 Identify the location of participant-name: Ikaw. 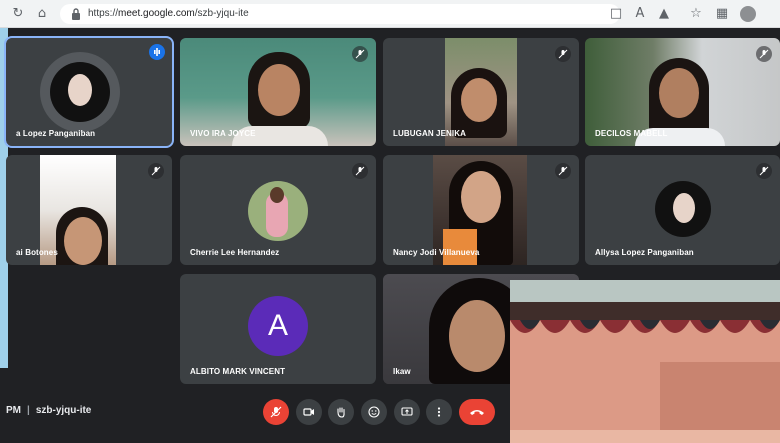
(402, 371).